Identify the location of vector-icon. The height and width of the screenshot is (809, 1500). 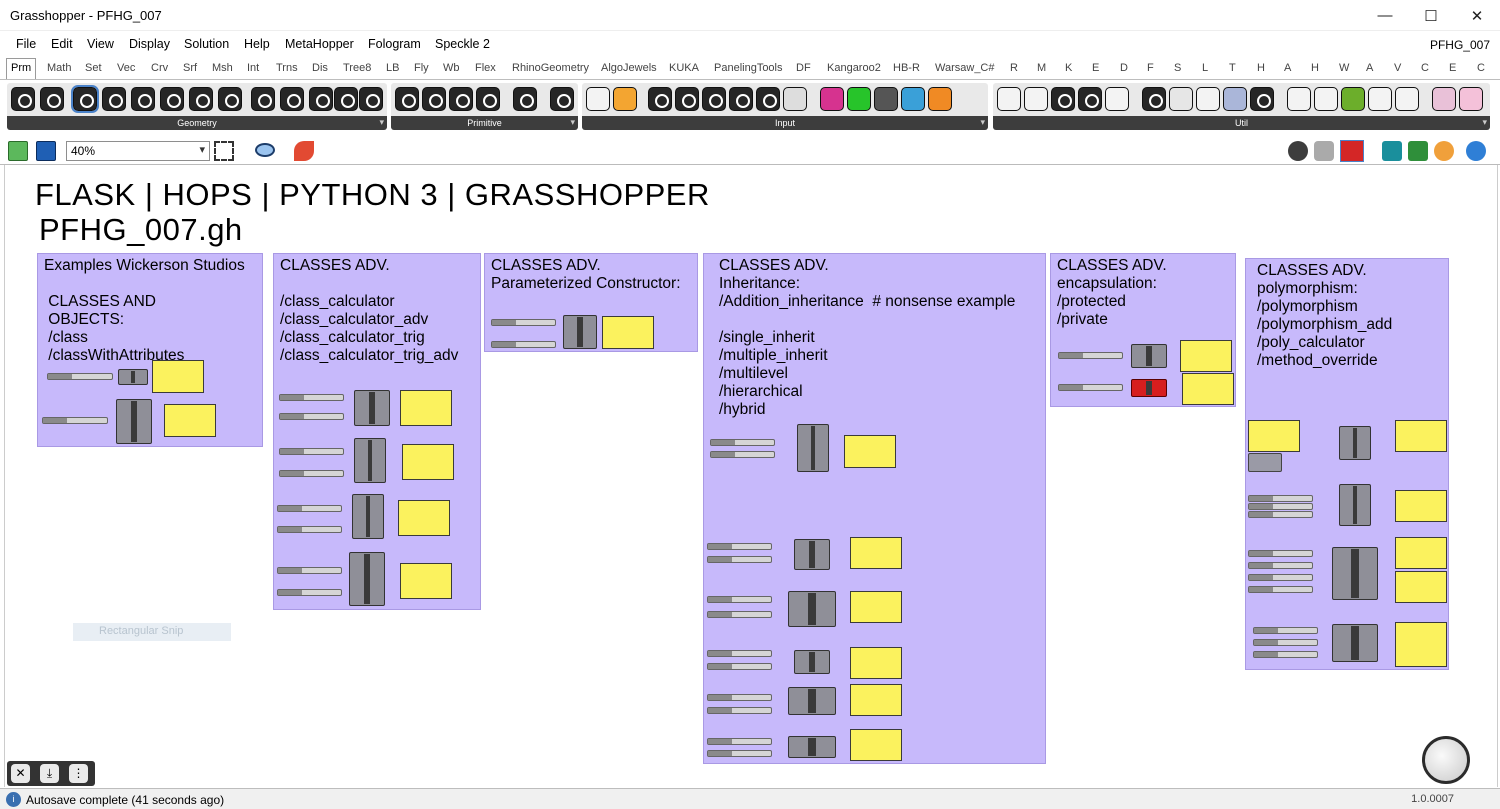
(52, 99).